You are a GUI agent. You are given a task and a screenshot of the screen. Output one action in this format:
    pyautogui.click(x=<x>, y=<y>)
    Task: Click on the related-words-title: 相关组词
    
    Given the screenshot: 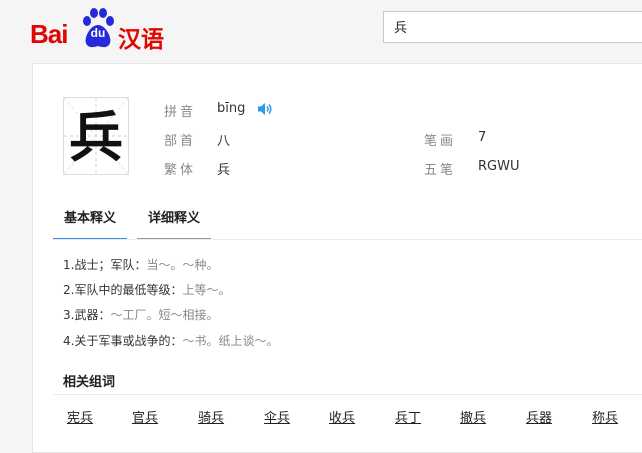 What is the action you would take?
    pyautogui.click(x=89, y=382)
    